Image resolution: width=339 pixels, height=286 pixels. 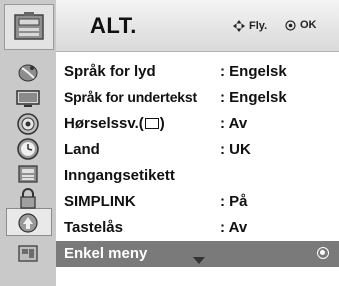 What do you see at coordinates (197, 150) in the screenshot?
I see `menu-item-country: Land : UK` at bounding box center [197, 150].